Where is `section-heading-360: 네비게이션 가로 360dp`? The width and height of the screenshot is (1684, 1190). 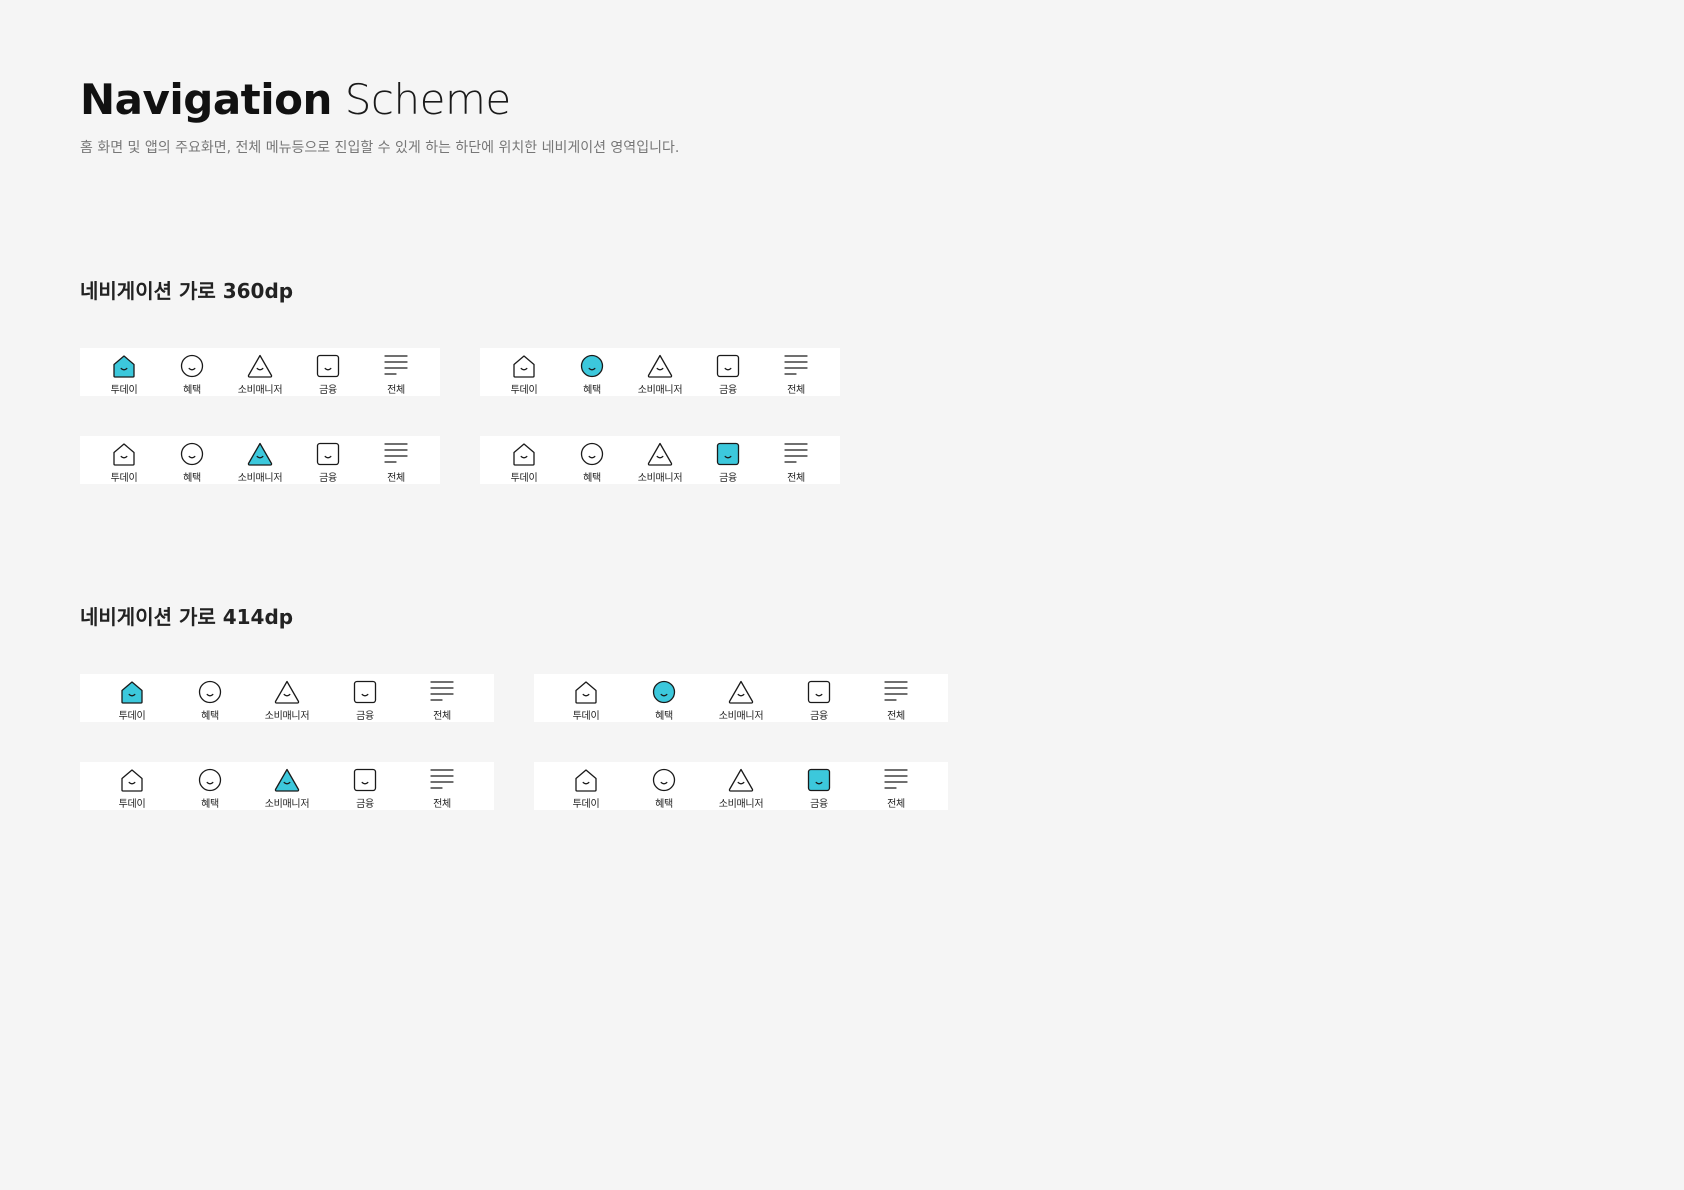
section-heading-360: 네비게이션 가로 360dp is located at coordinates (187, 291).